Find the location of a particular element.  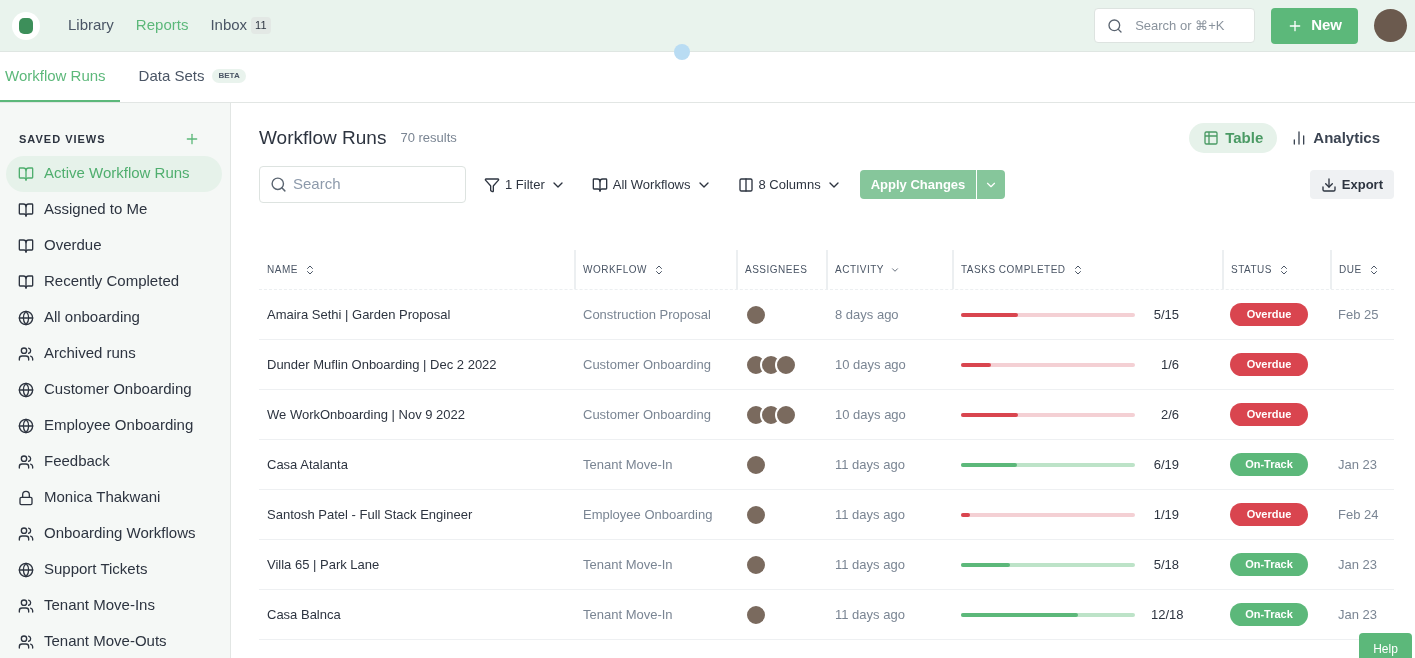

task-count: 1/19 is located at coordinates (1165, 514).